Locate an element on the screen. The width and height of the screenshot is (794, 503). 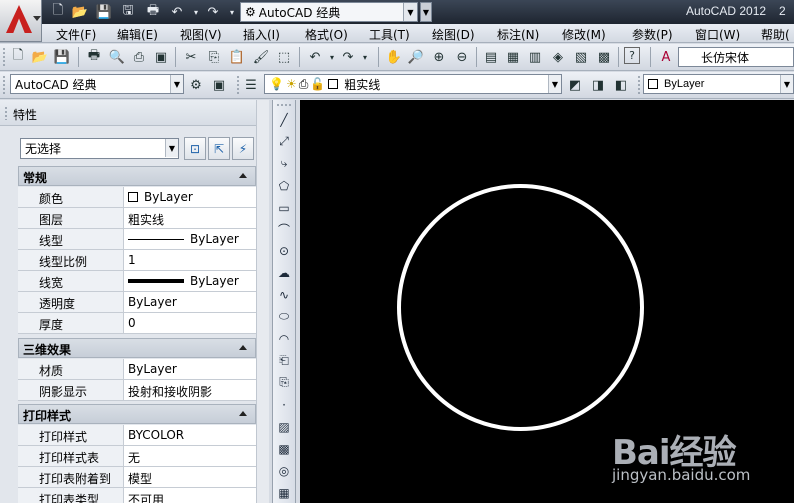
circle-icon: ⊙ is located at coordinates (284, 250).